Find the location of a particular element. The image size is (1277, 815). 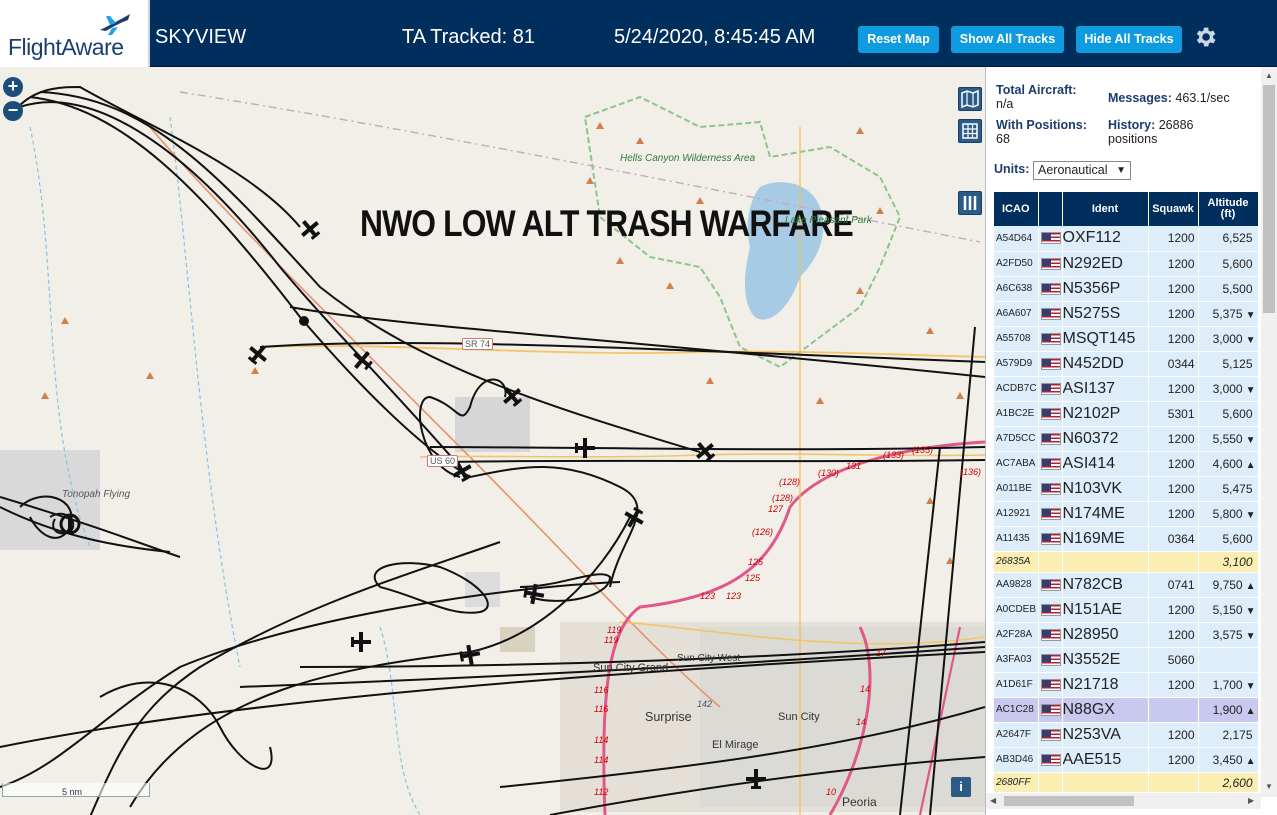

row-ident: AAE515 is located at coordinates (1105, 760).